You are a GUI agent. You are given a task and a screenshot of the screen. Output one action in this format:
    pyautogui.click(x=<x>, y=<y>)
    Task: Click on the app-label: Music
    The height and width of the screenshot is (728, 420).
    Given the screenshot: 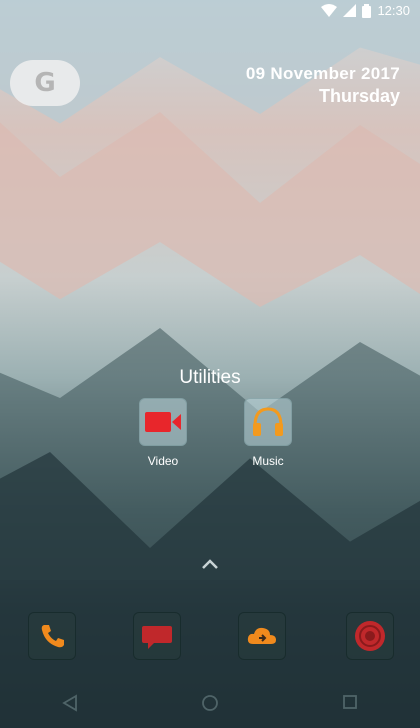 What is the action you would take?
    pyautogui.click(x=268, y=461)
    